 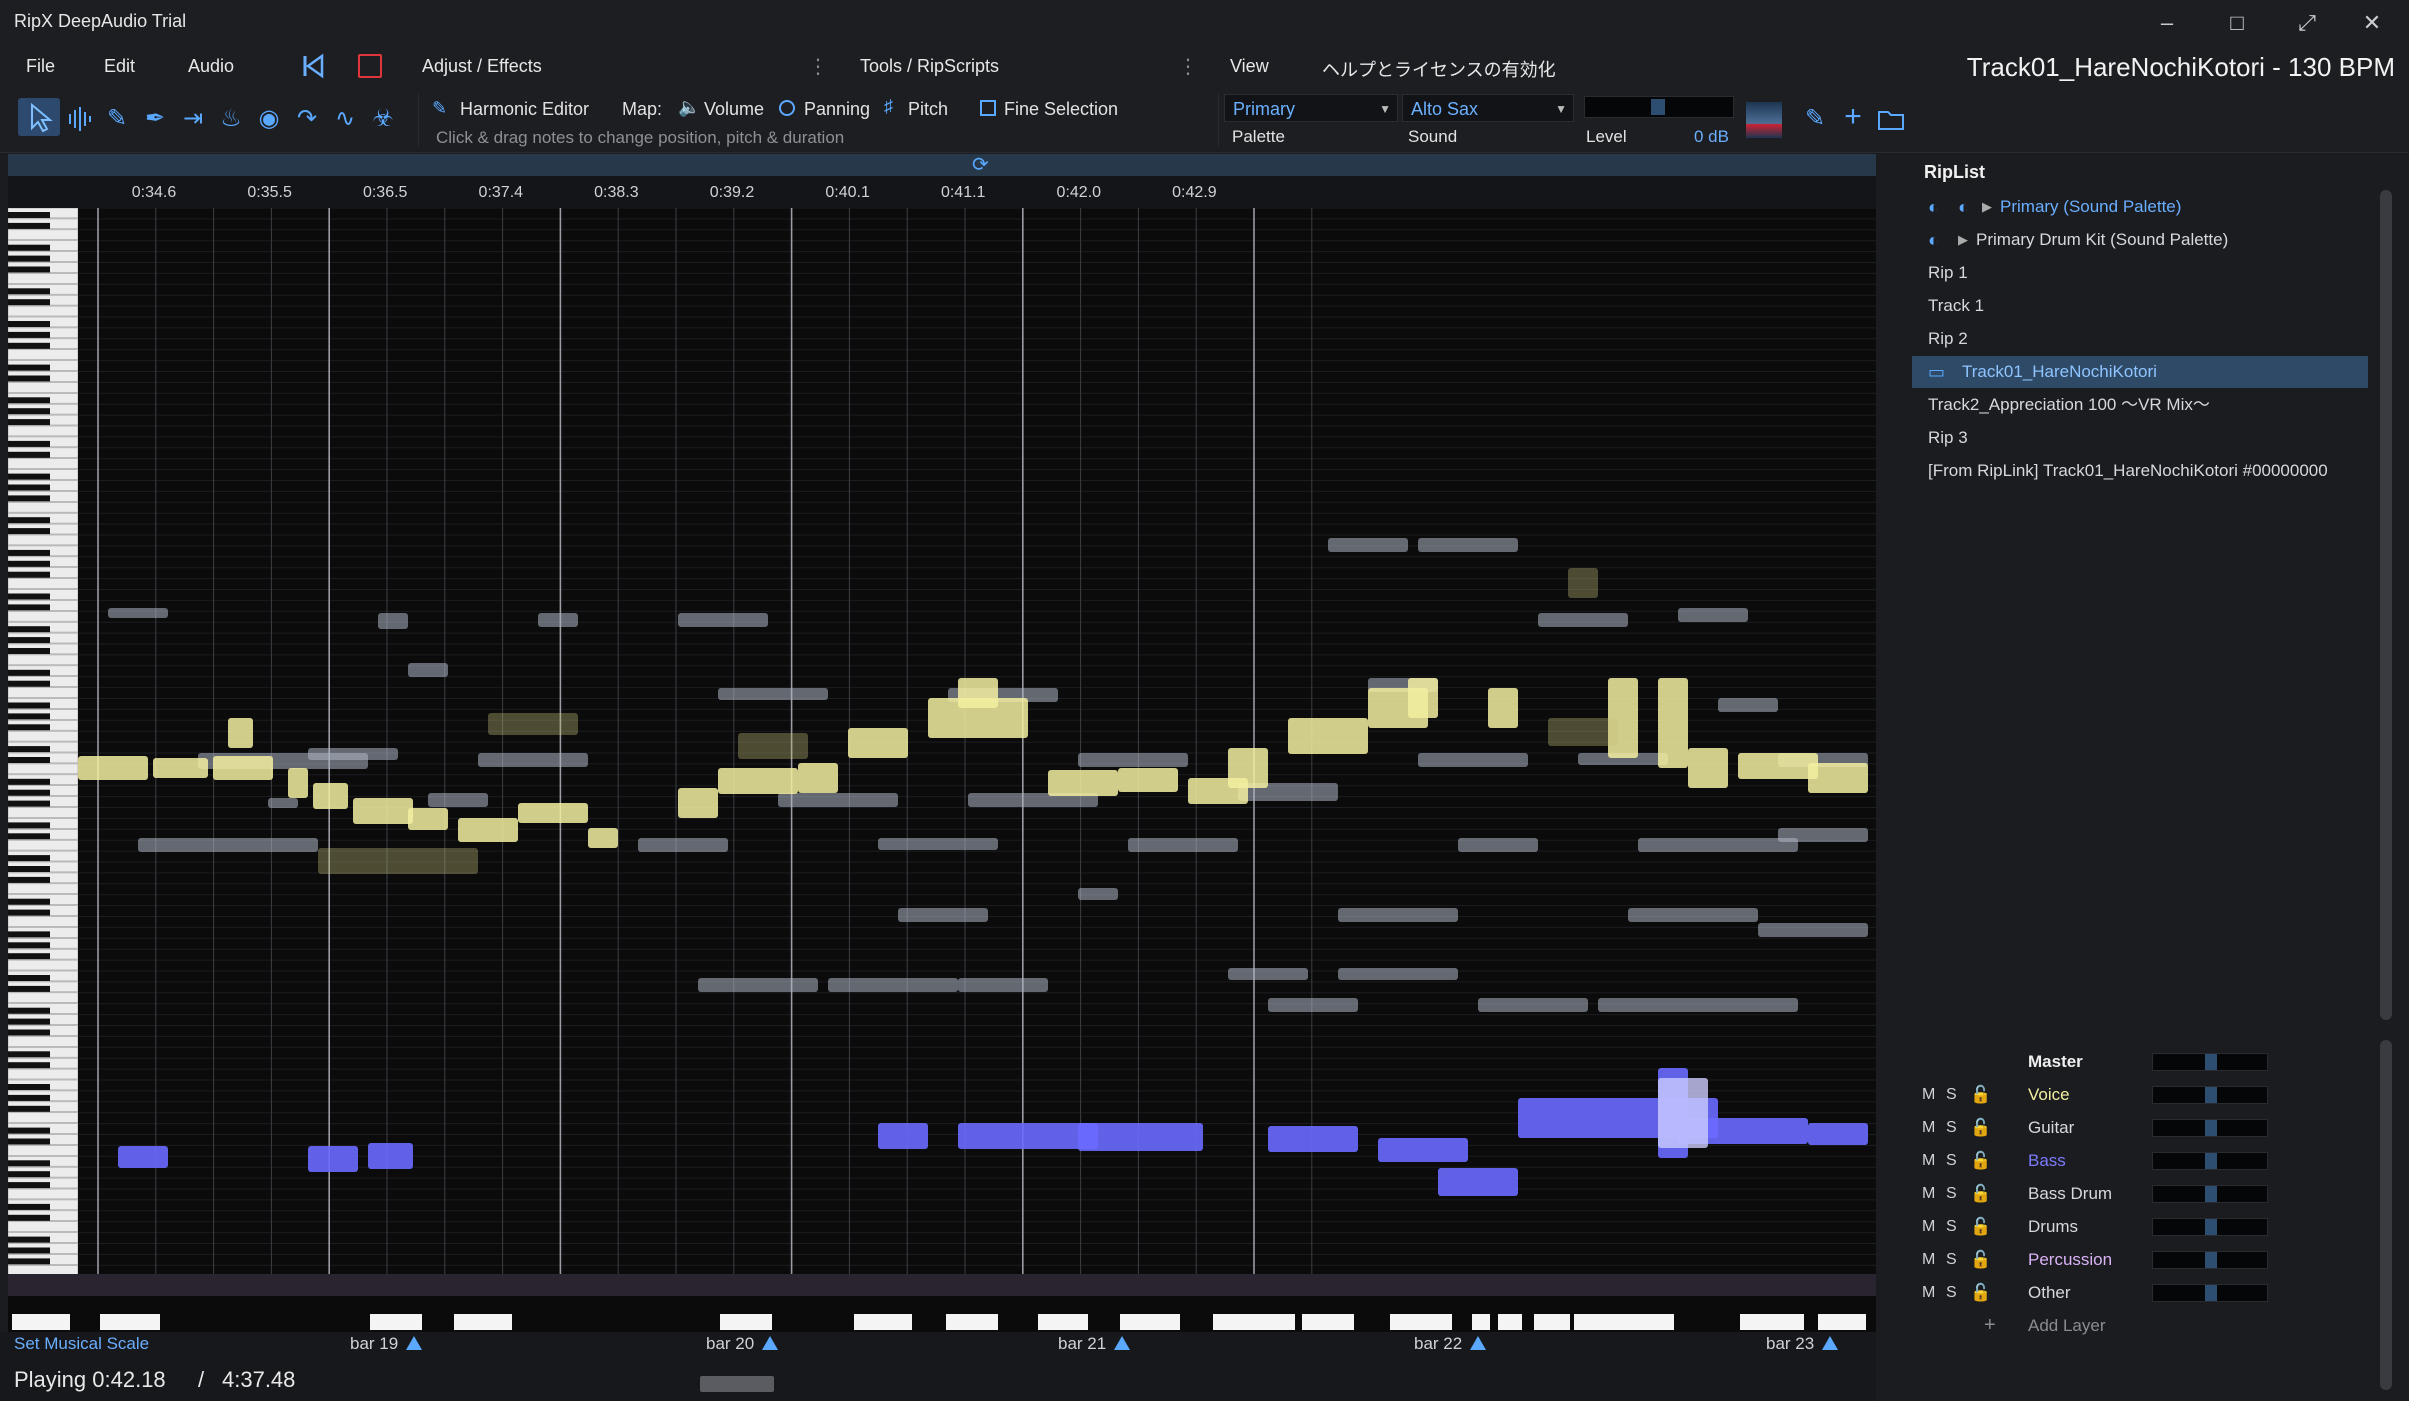 What do you see at coordinates (439, 108) in the screenshot?
I see `edit-icon: ✎` at bounding box center [439, 108].